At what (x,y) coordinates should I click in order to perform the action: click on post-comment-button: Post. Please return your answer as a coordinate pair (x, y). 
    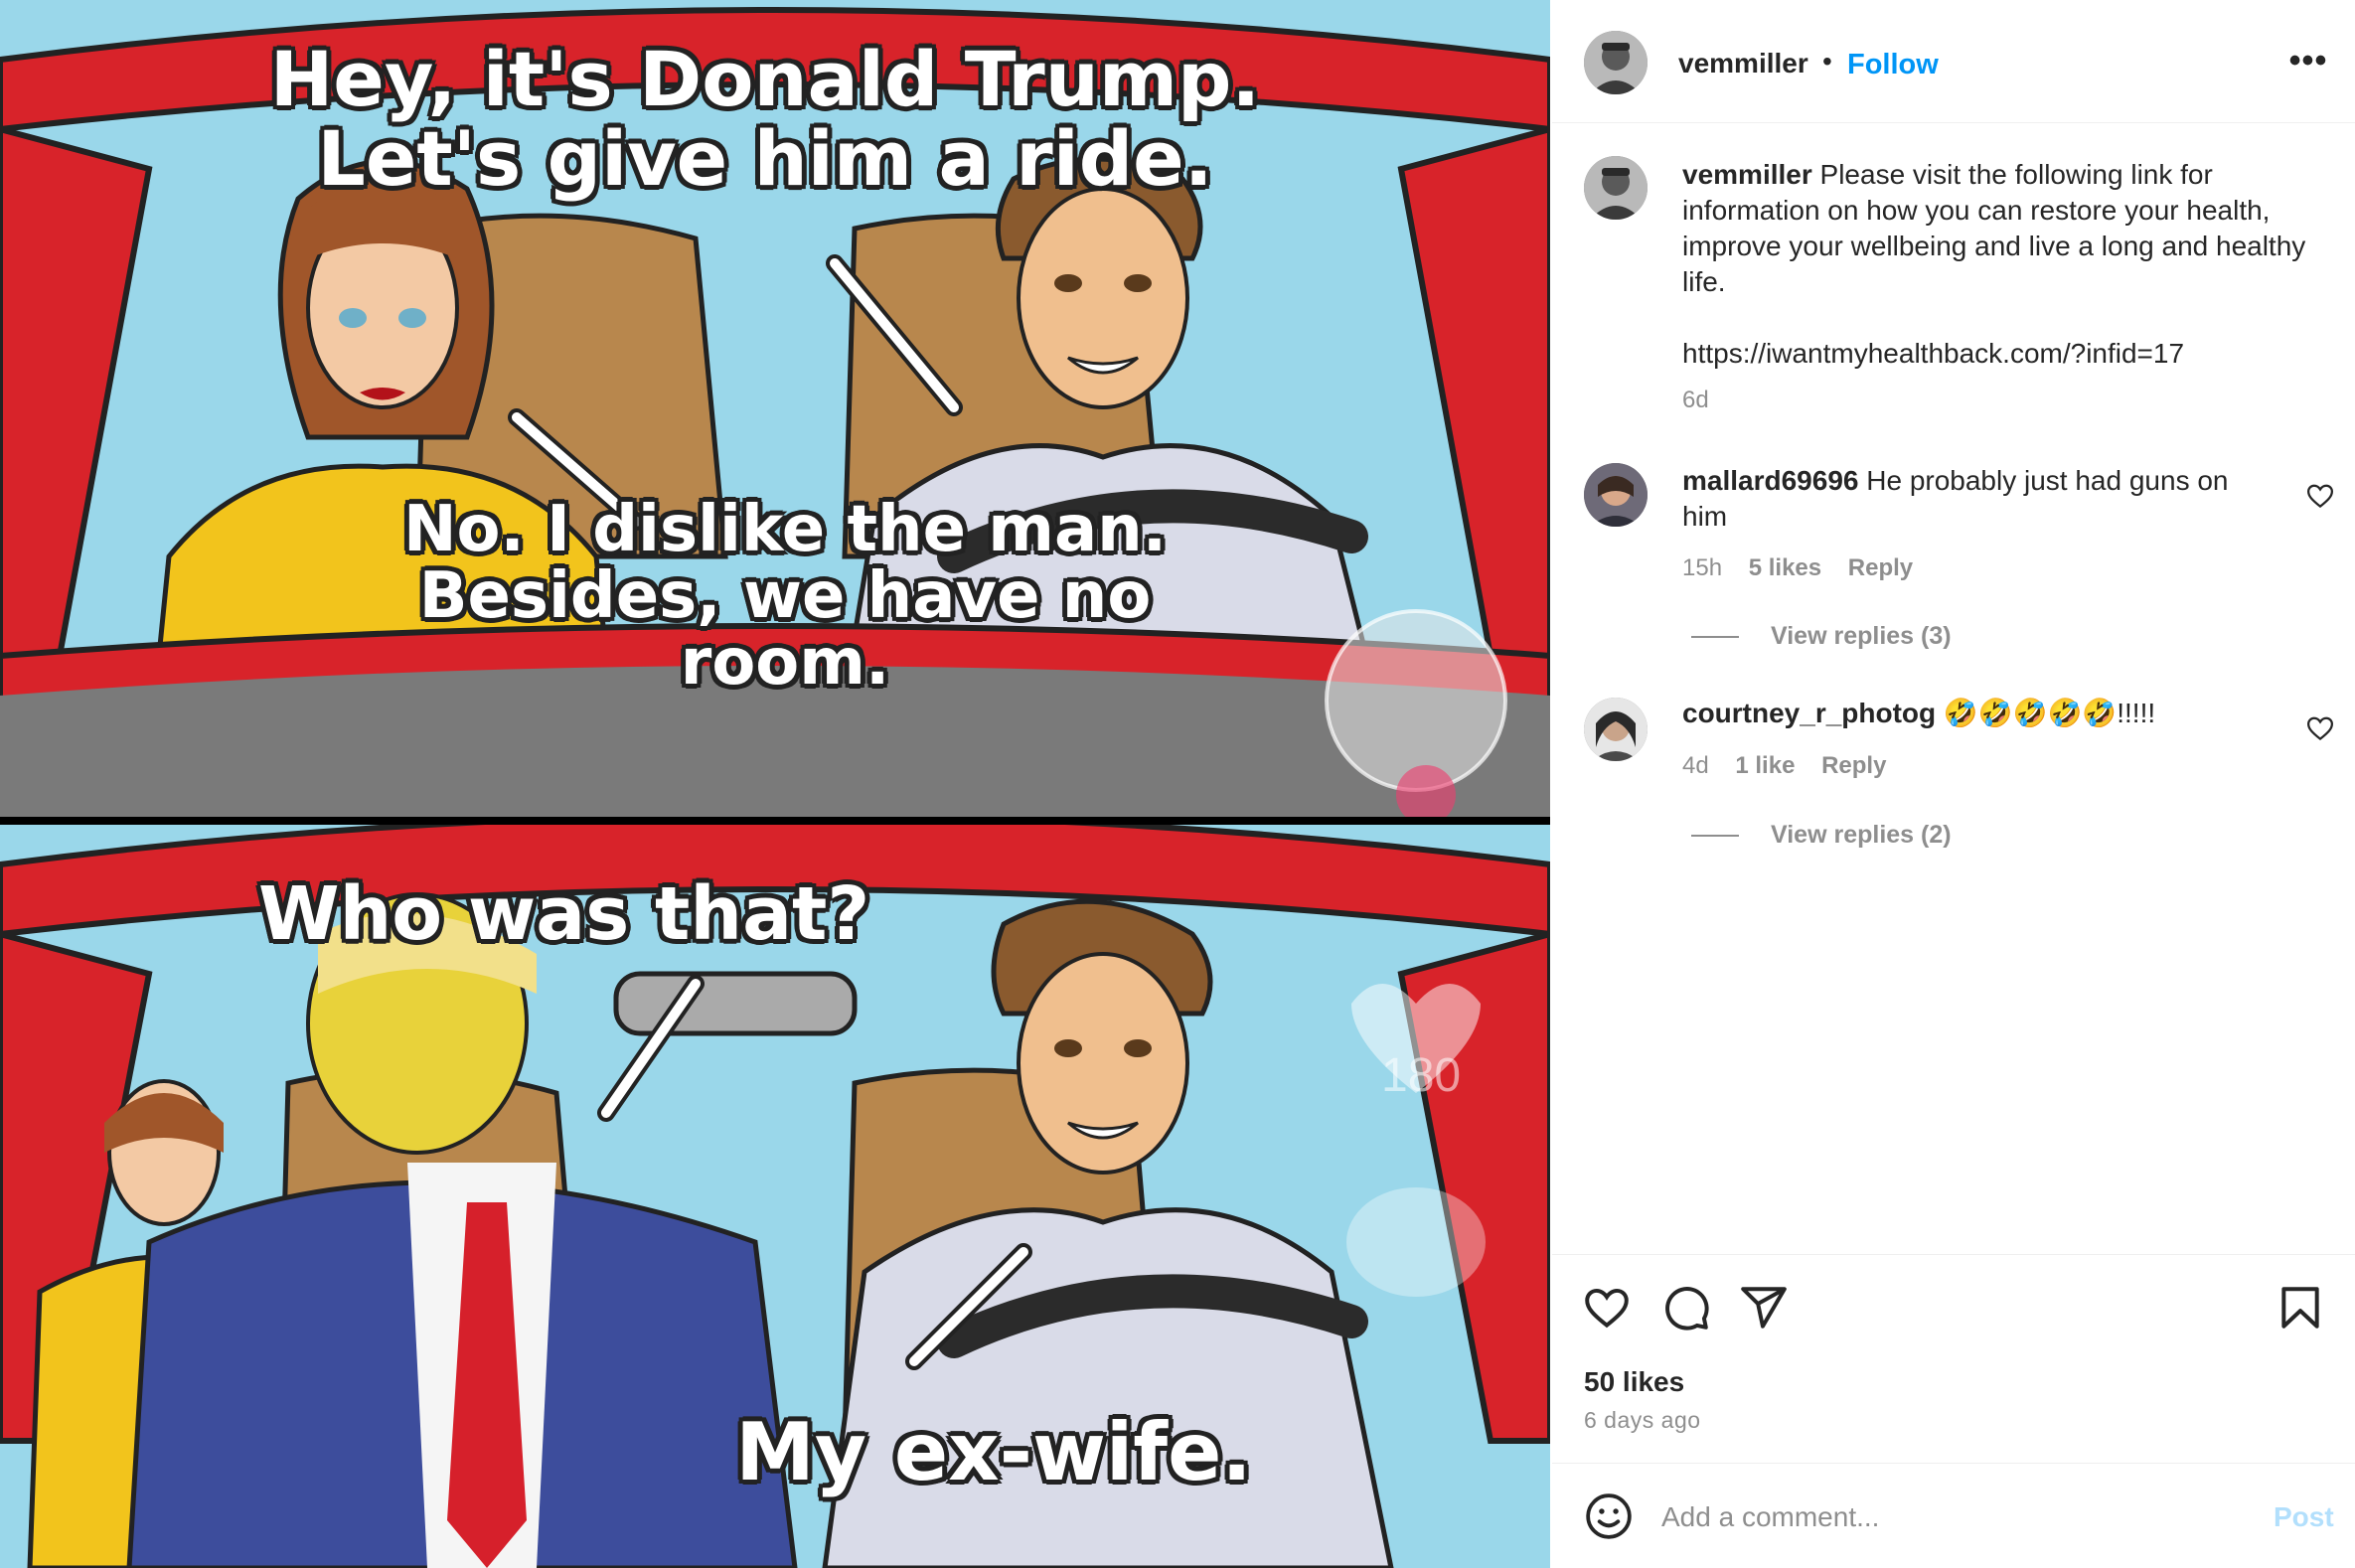
    Looking at the image, I should click on (2304, 1517).